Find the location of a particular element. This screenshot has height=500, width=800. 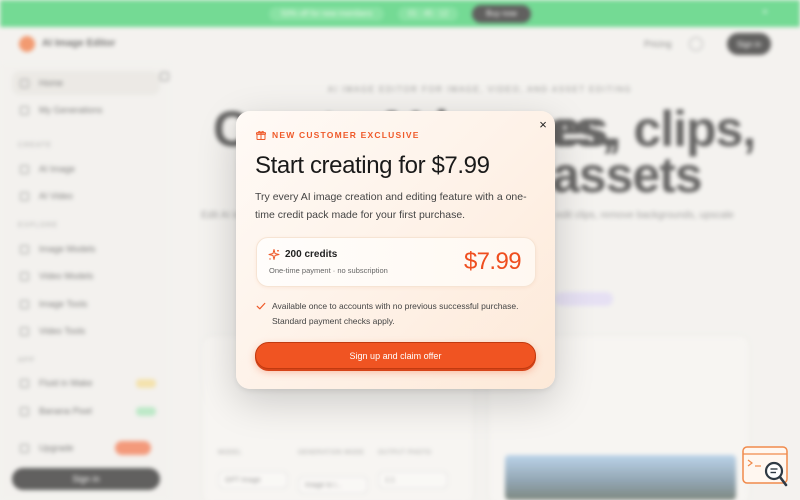

modal-eyebrow-text: NEW CUSTOMER EXCLUSIVE is located at coordinates (346, 135).